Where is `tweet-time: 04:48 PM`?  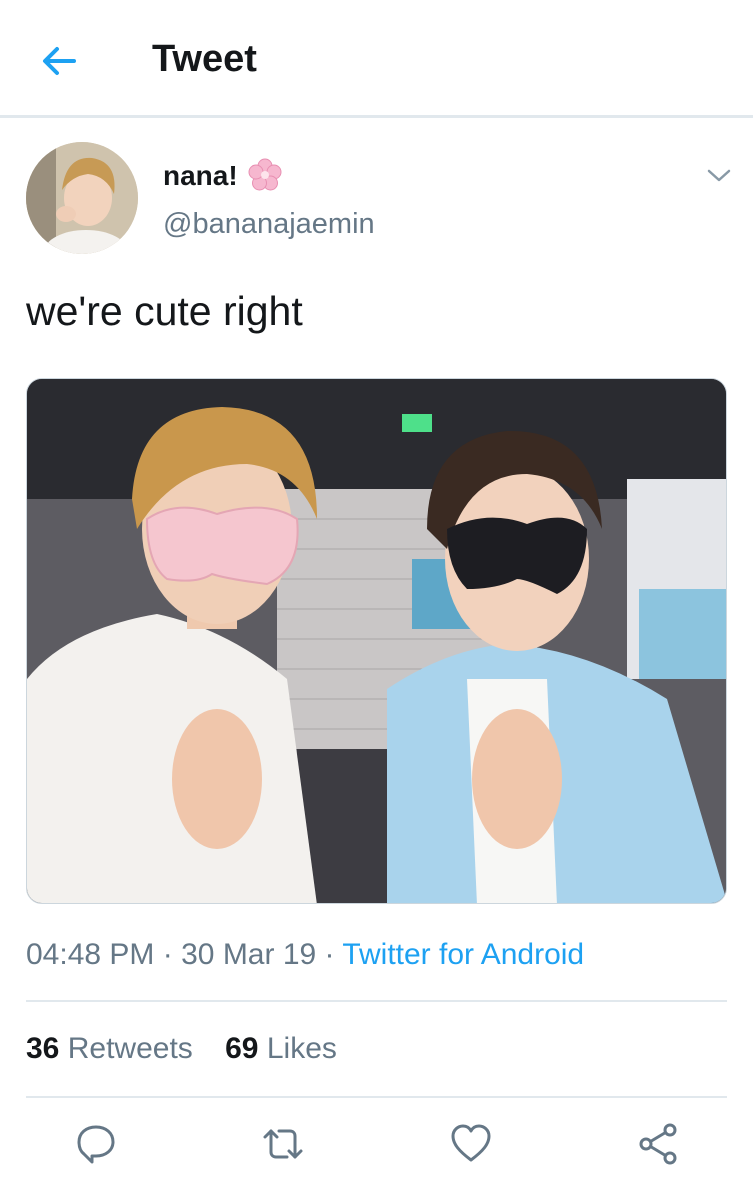
tweet-time: 04:48 PM is located at coordinates (90, 954).